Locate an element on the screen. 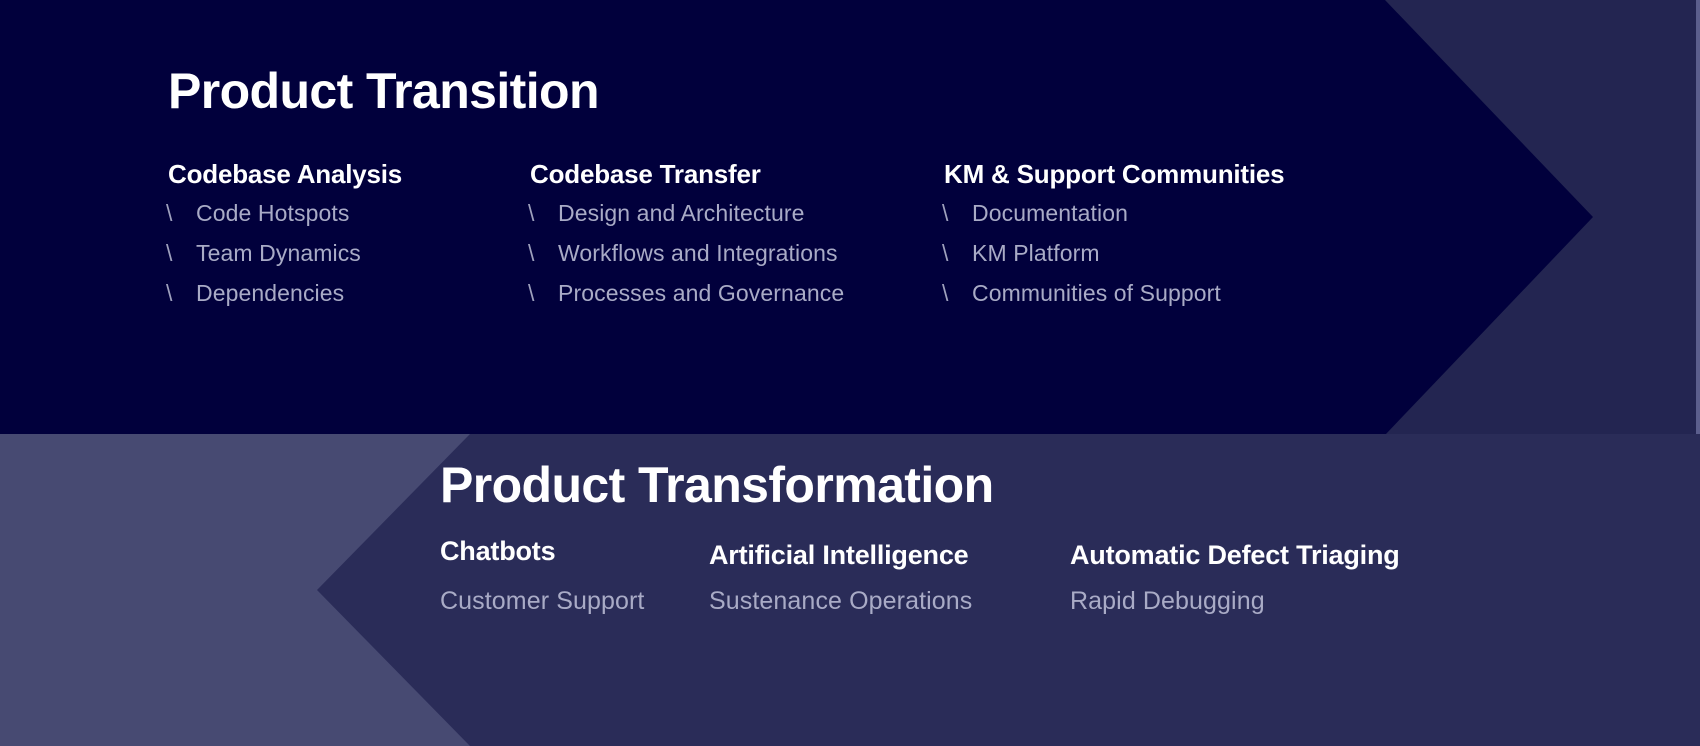 Image resolution: width=1700 pixels, height=746 pixels. column-heading-codebase-transfer: Codebase Transfer is located at coordinates (645, 174).